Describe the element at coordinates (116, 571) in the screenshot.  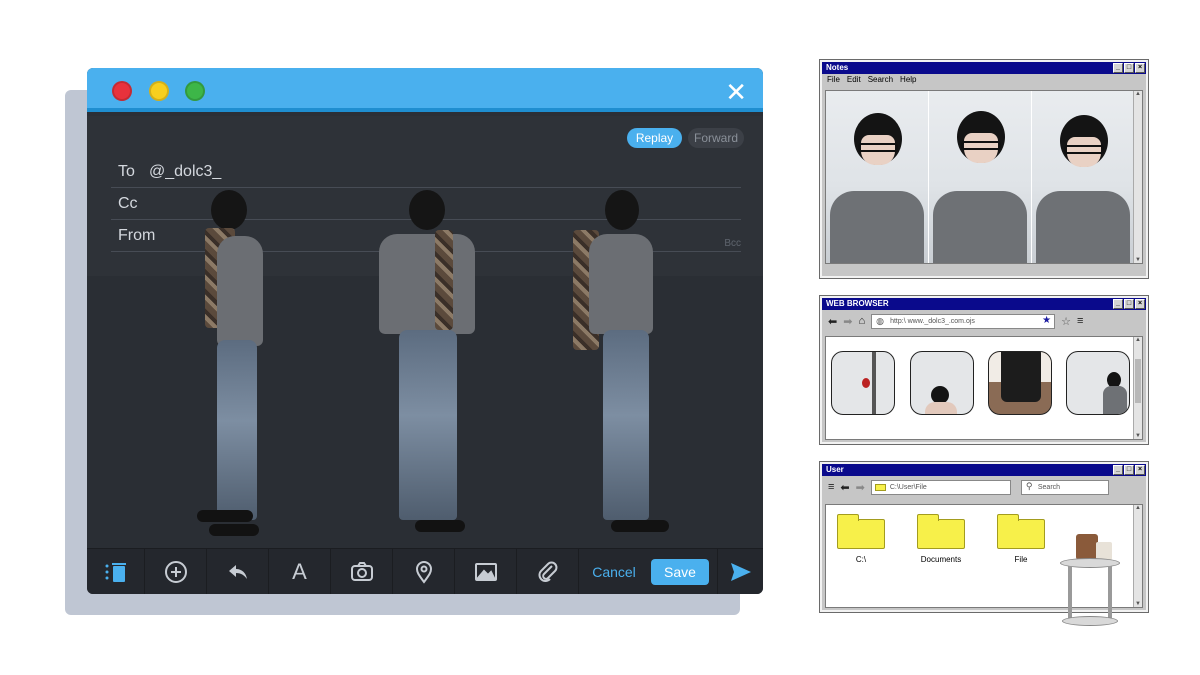
I see `trash-button` at that location.